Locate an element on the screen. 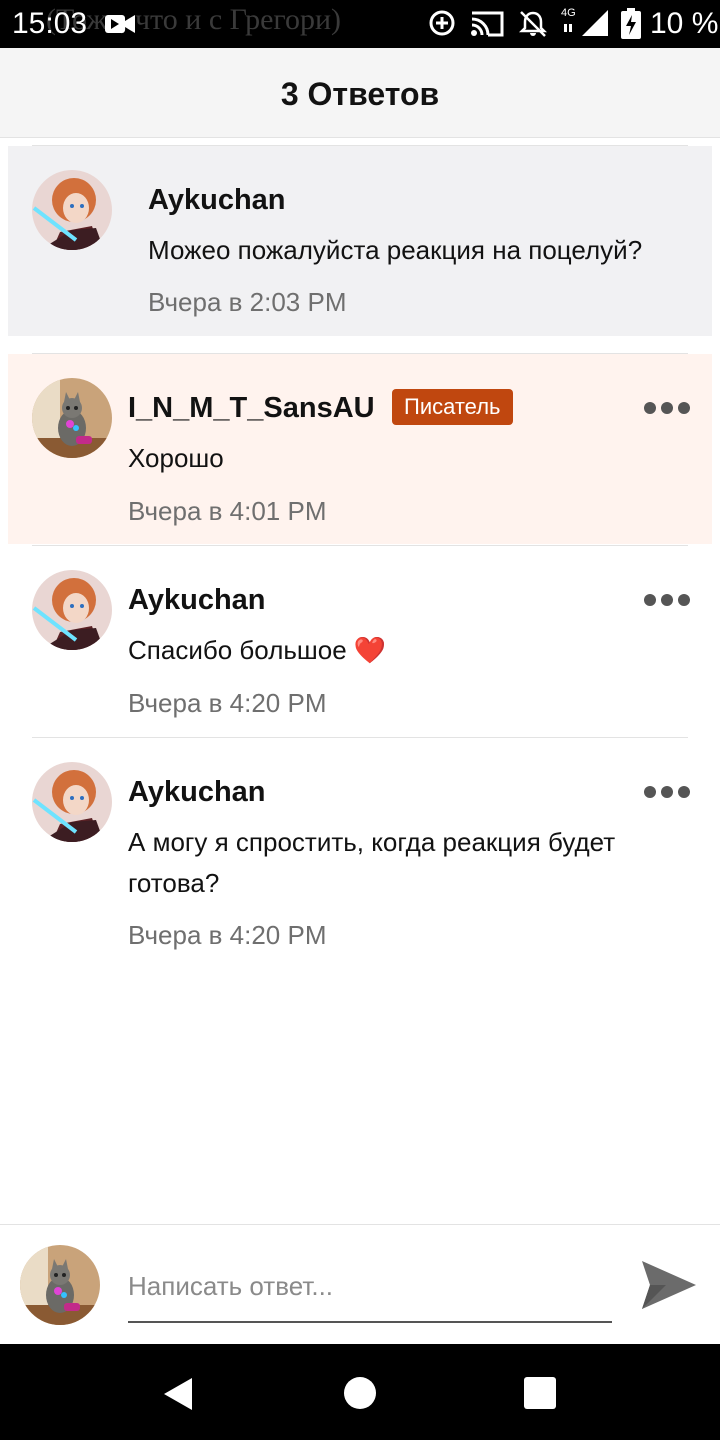  cast-icon is located at coordinates (487, 24).